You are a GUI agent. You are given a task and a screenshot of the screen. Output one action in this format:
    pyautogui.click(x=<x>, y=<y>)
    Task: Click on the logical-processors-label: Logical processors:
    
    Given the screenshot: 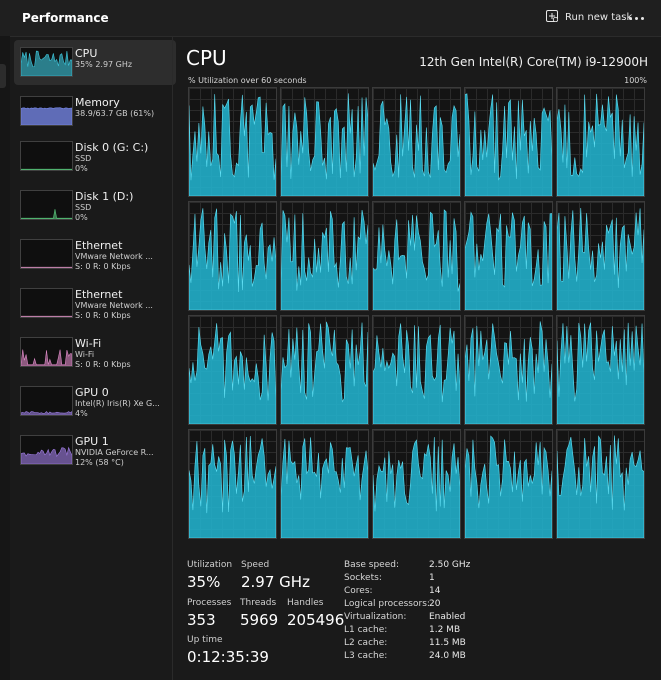 What is the action you would take?
    pyautogui.click(x=387, y=604)
    